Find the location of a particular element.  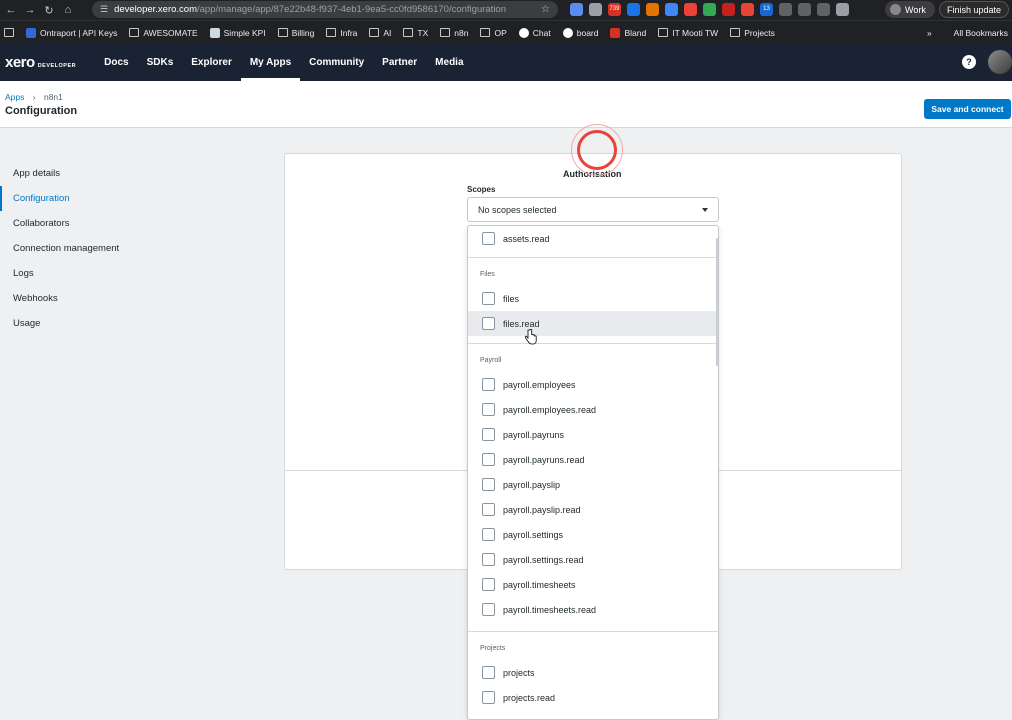

profile-chip: Work is located at coordinates (910, 9).